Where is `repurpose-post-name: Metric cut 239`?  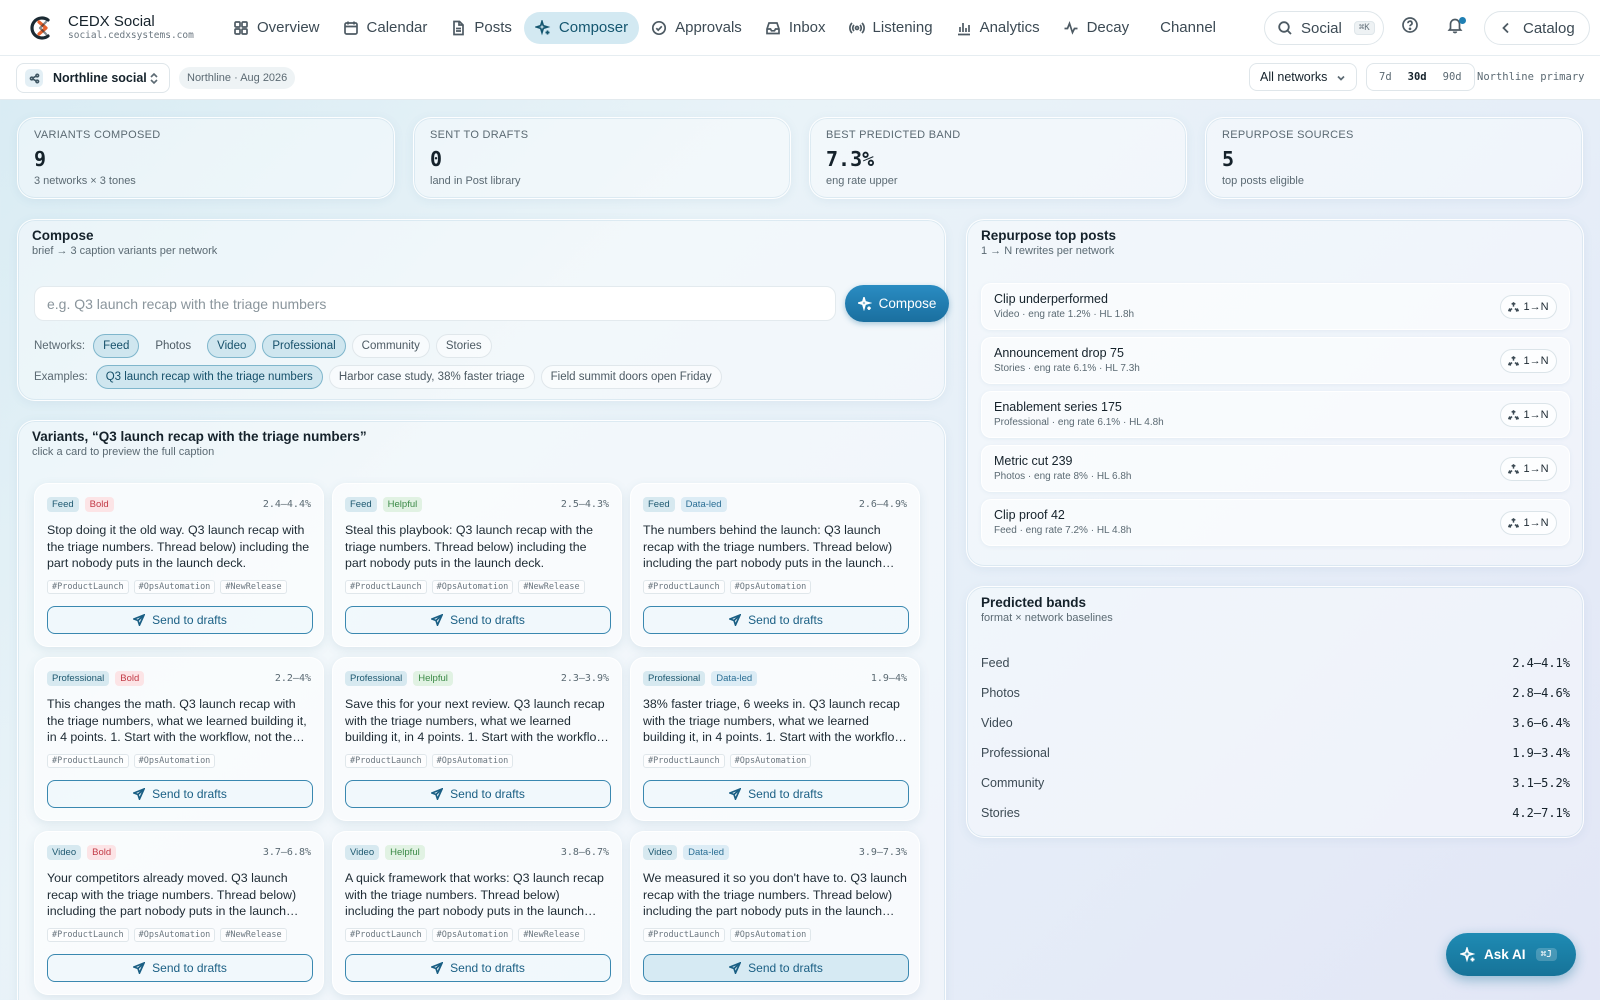 repurpose-post-name: Metric cut 239 is located at coordinates (1033, 461).